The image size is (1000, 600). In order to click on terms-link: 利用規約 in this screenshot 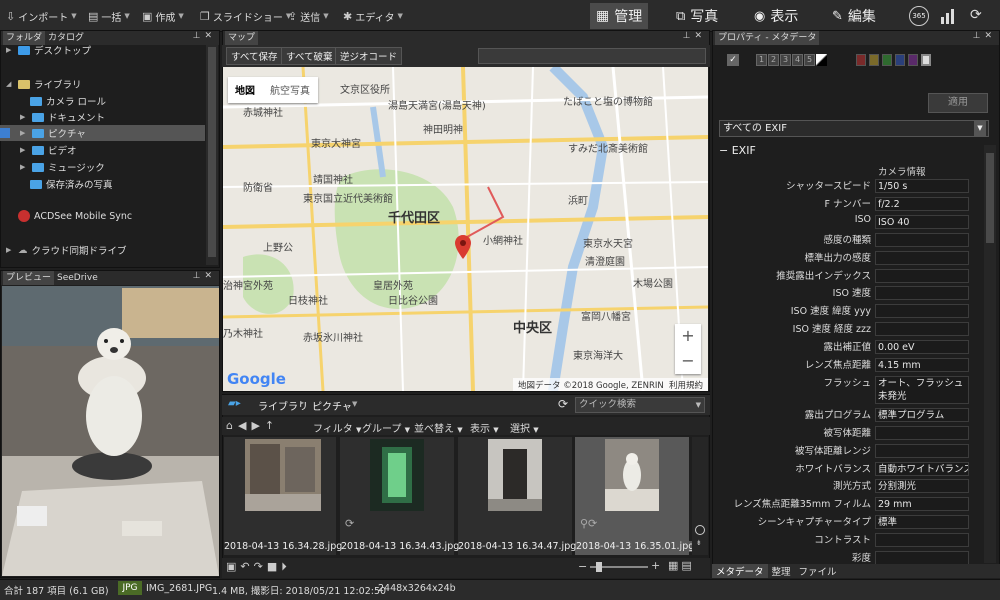, I will do `click(686, 385)`.